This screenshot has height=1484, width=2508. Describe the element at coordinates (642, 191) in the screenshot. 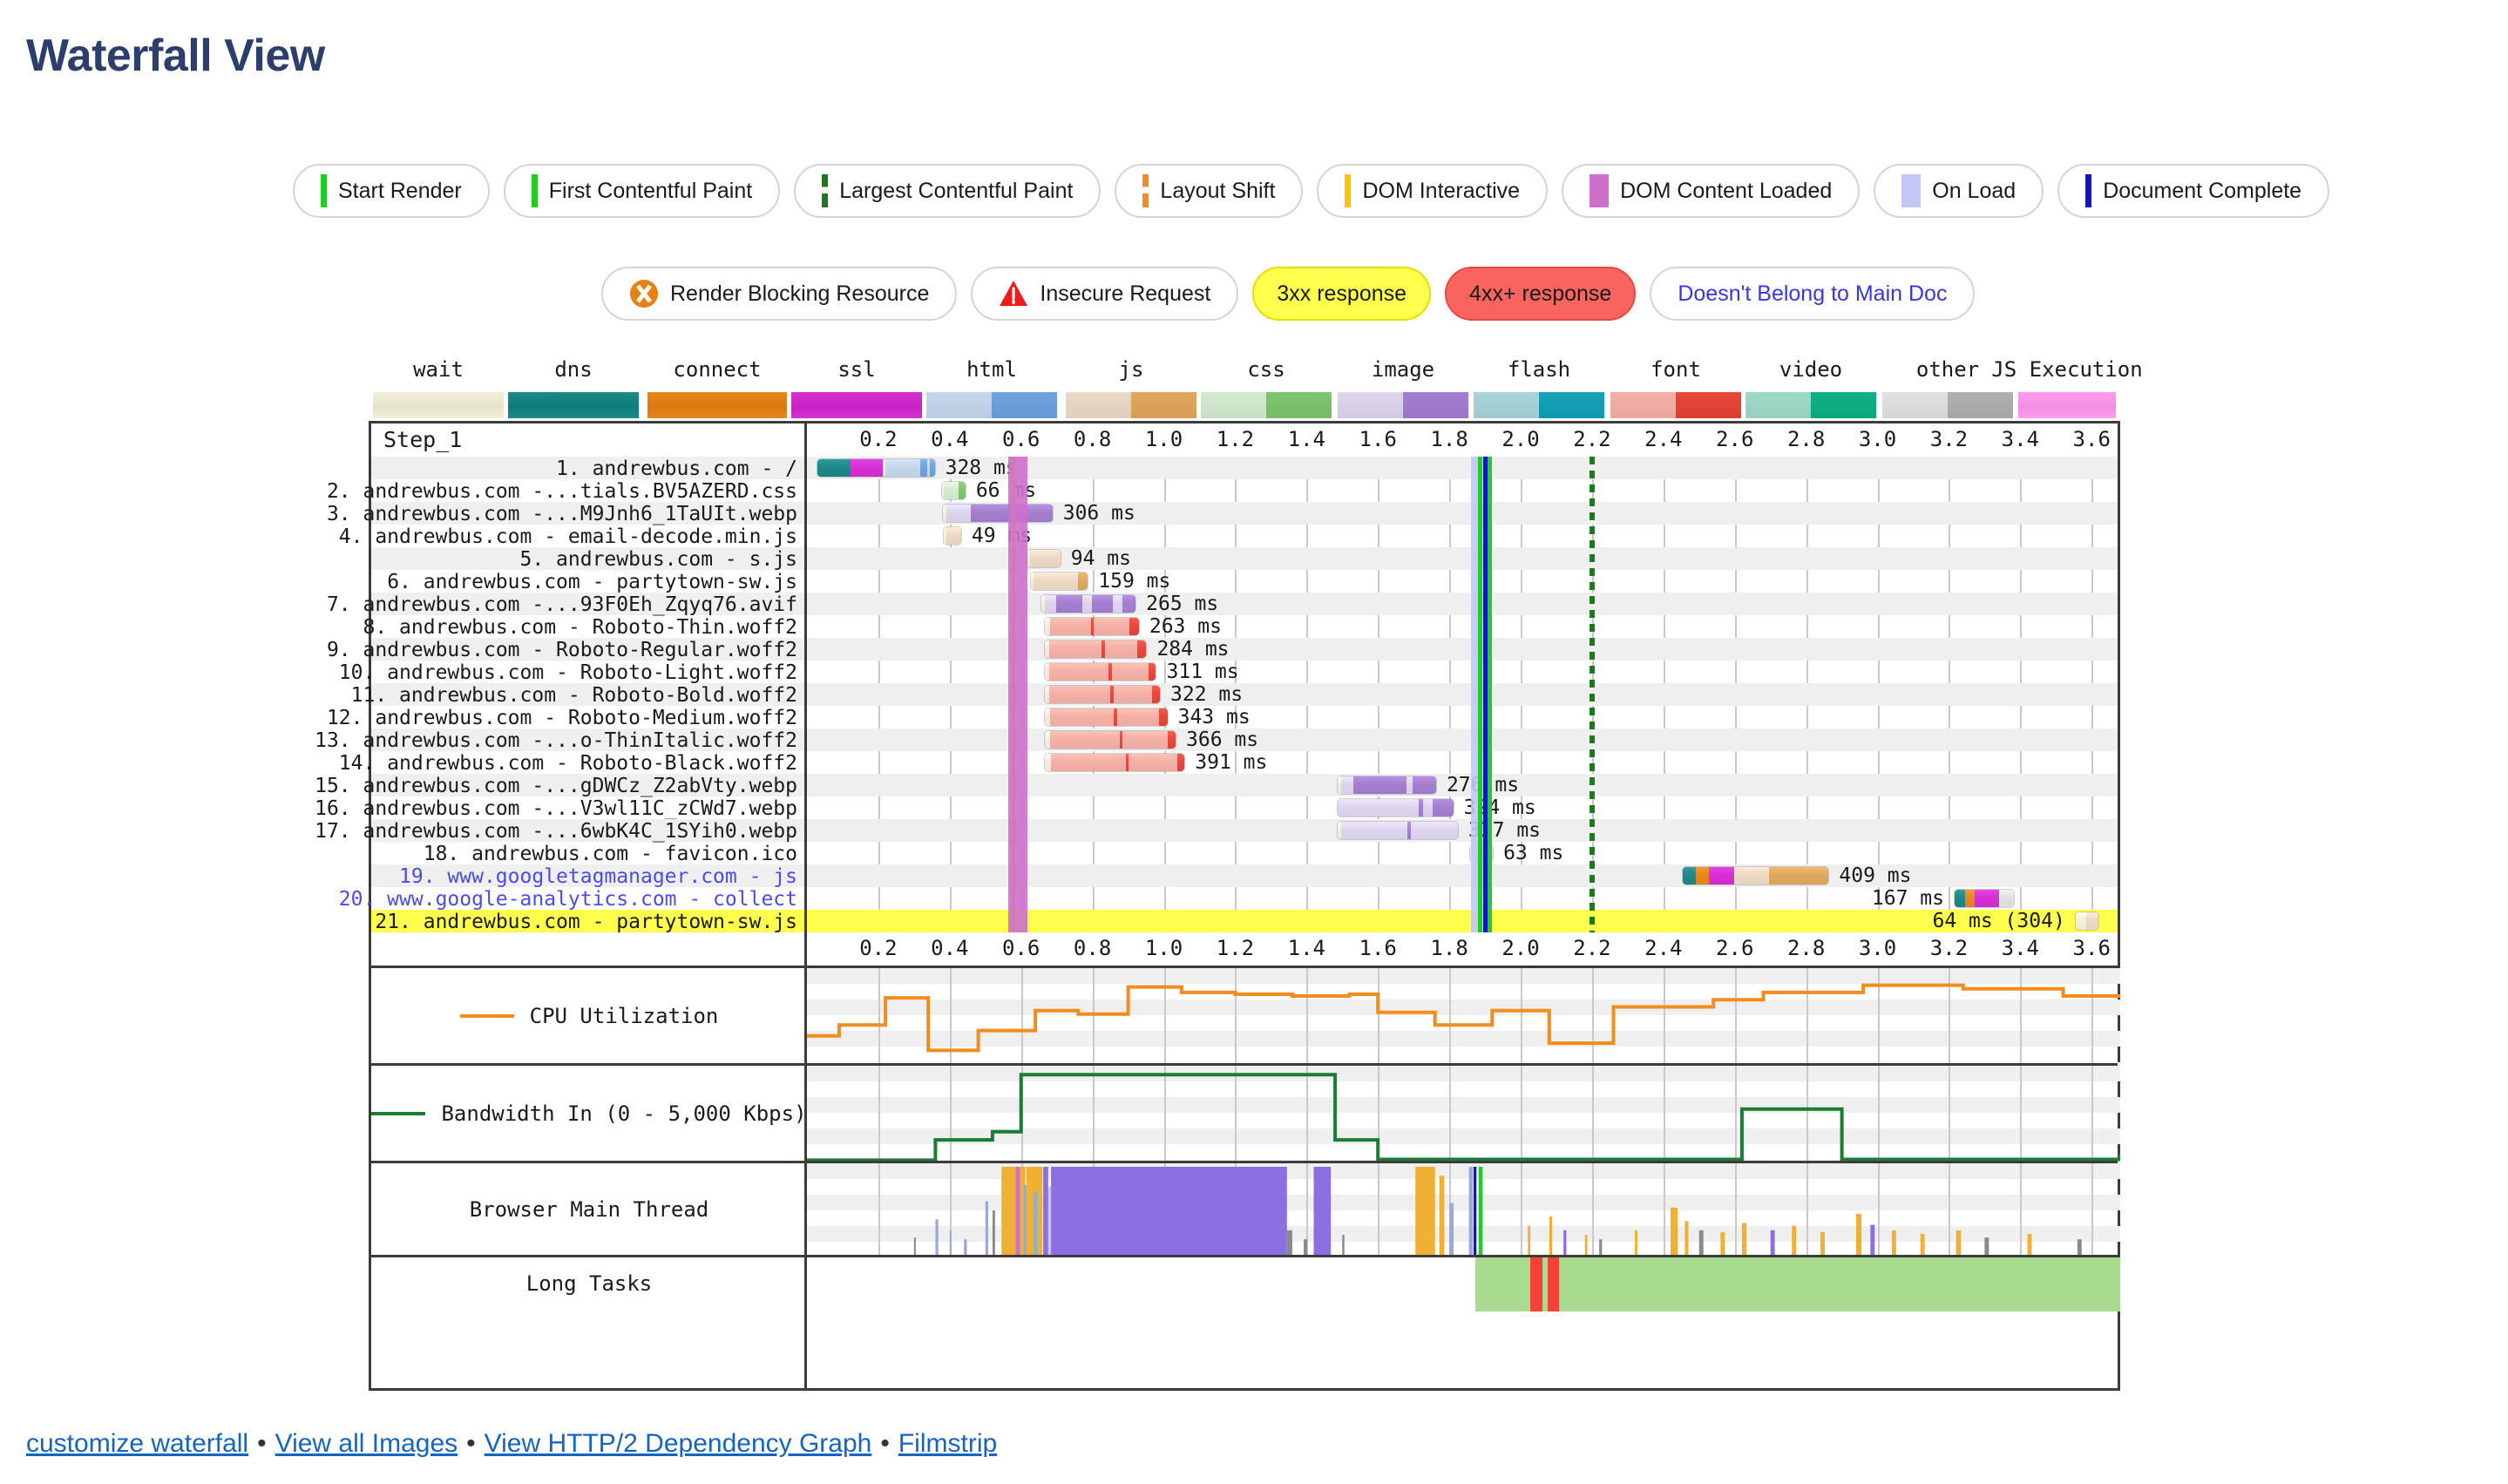

I see `legend-pill-first-contentful-paint: First Contentful Paint` at that location.